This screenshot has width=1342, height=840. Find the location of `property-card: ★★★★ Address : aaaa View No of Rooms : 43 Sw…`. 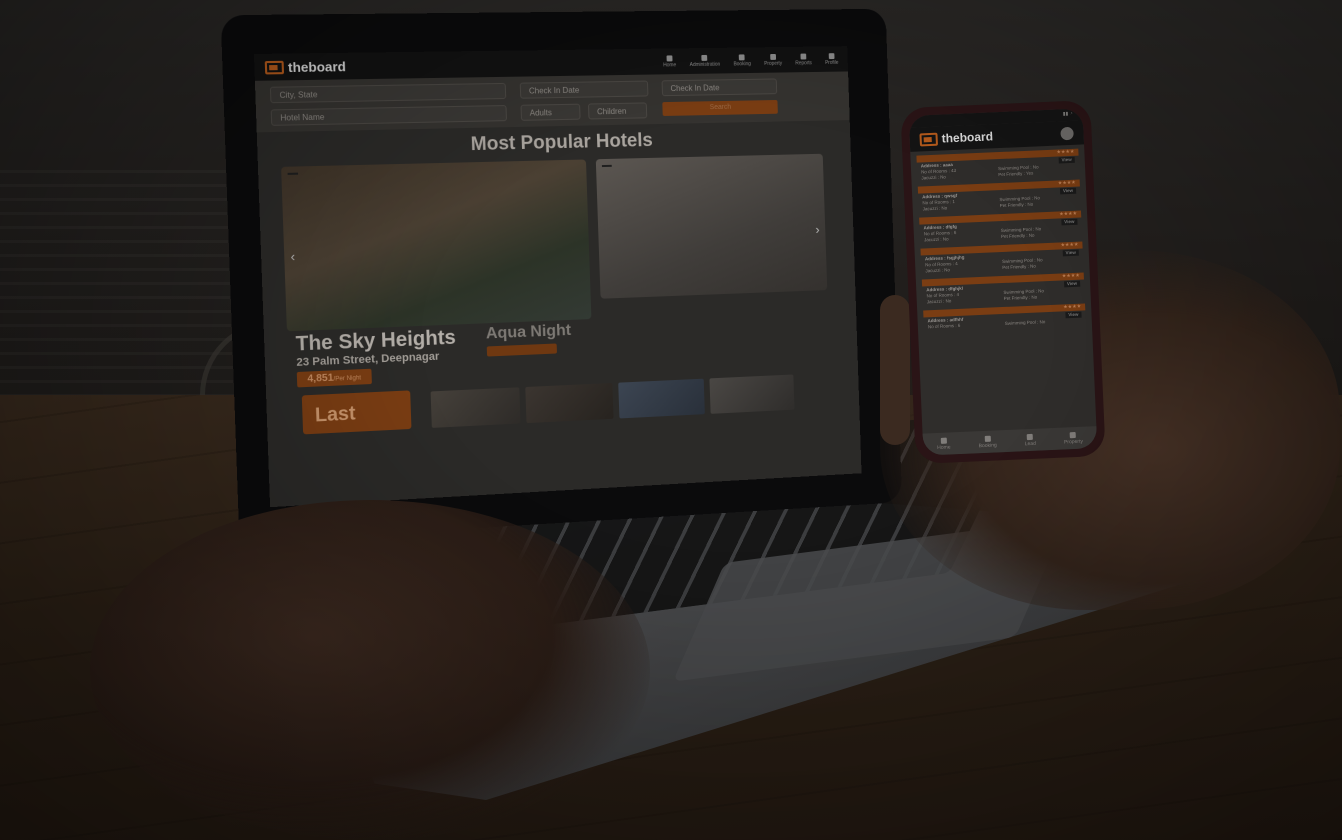

property-card: ★★★★ Address : aaaa View No of Rooms : 43 Sw… is located at coordinates (997, 165).